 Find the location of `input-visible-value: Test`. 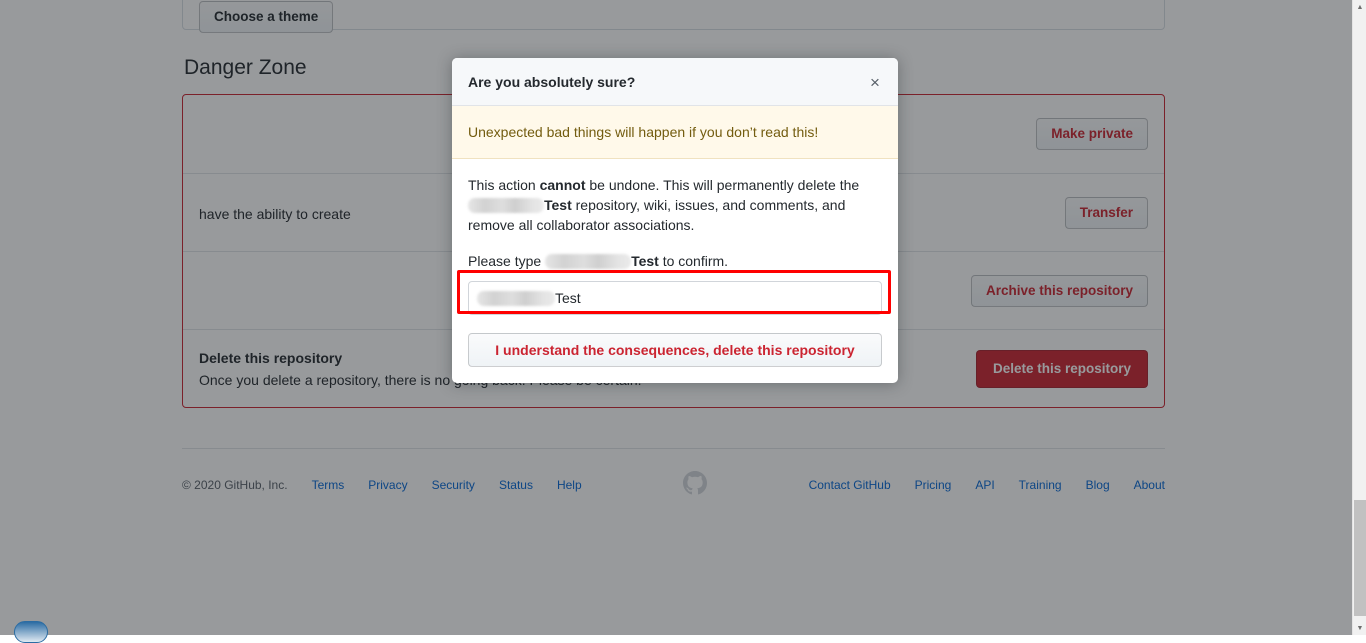

input-visible-value: Test is located at coordinates (568, 298).